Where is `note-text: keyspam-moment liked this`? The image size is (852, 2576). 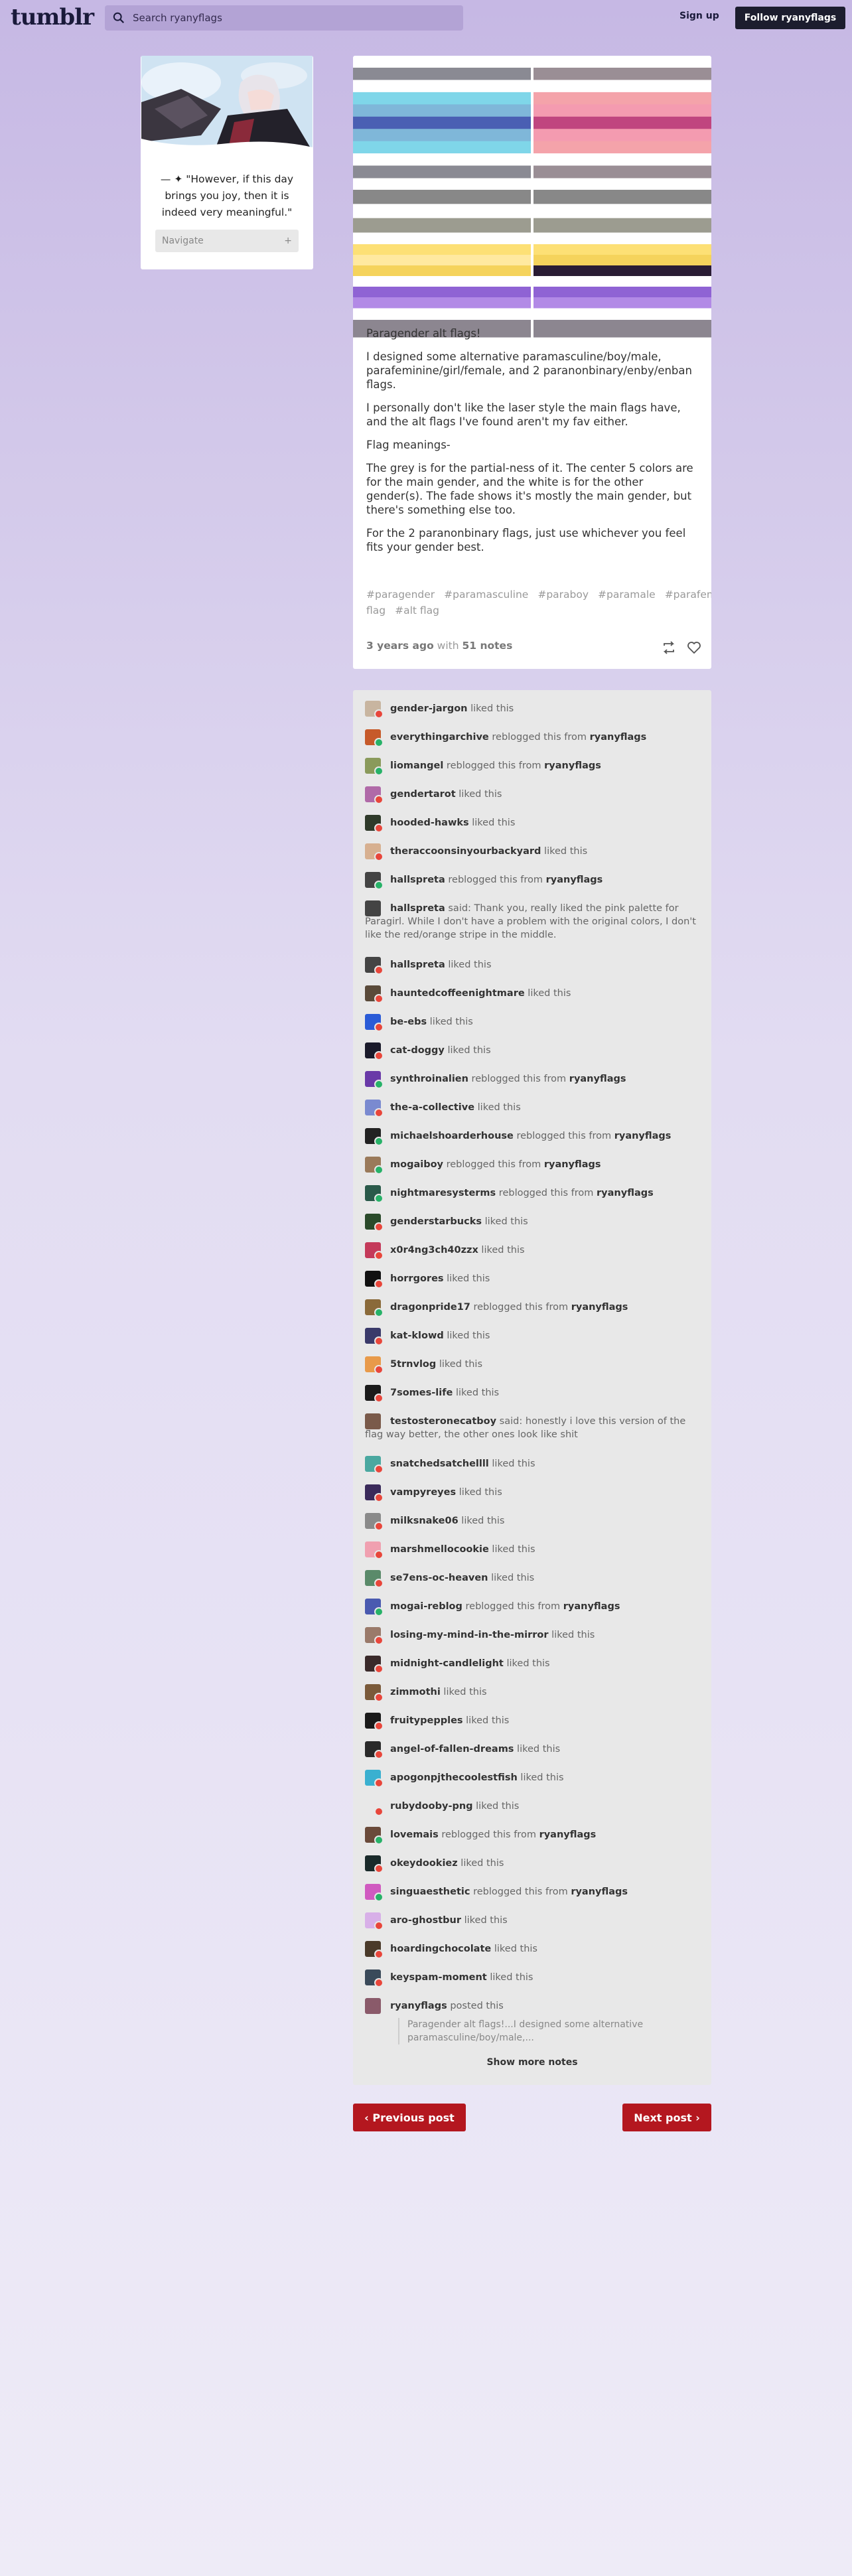 note-text: keyspam-moment liked this is located at coordinates (544, 1978).